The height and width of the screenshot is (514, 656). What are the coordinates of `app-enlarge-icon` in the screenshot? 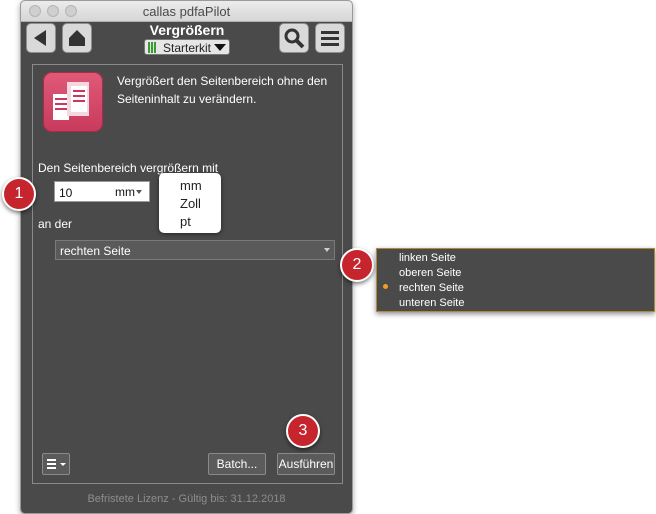 It's located at (73, 102).